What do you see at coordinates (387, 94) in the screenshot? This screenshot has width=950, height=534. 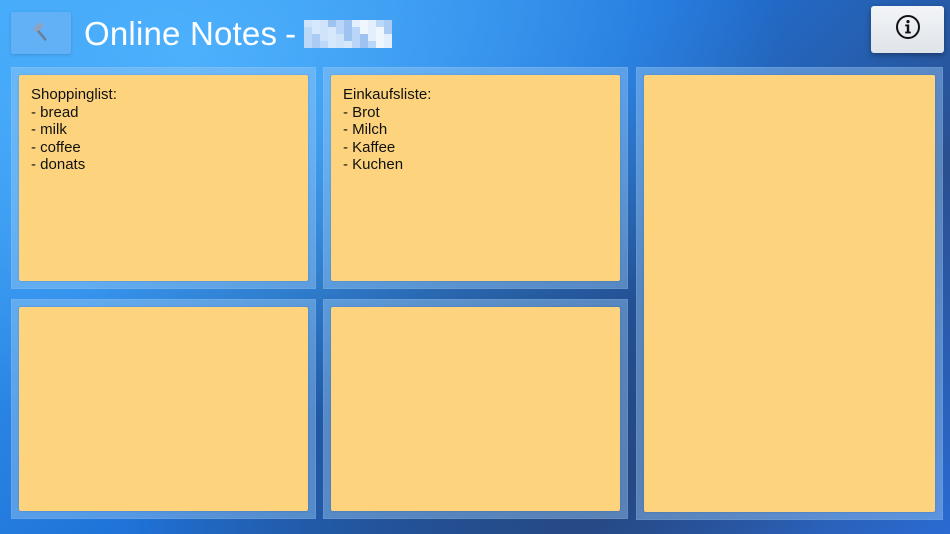 I see `note-line: Einkaufsliste:` at bounding box center [387, 94].